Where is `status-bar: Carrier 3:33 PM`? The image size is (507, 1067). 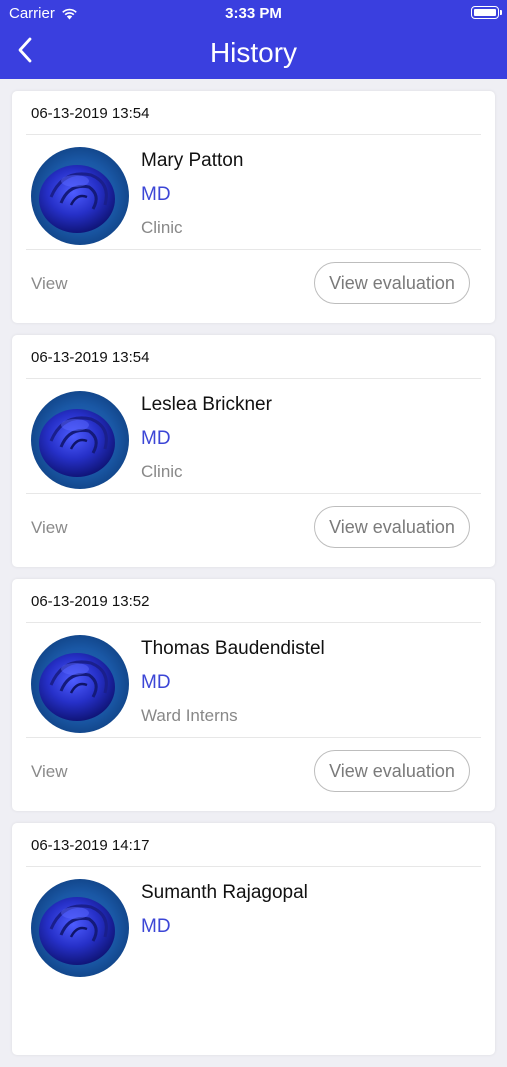 status-bar: Carrier 3:33 PM is located at coordinates (253, 14).